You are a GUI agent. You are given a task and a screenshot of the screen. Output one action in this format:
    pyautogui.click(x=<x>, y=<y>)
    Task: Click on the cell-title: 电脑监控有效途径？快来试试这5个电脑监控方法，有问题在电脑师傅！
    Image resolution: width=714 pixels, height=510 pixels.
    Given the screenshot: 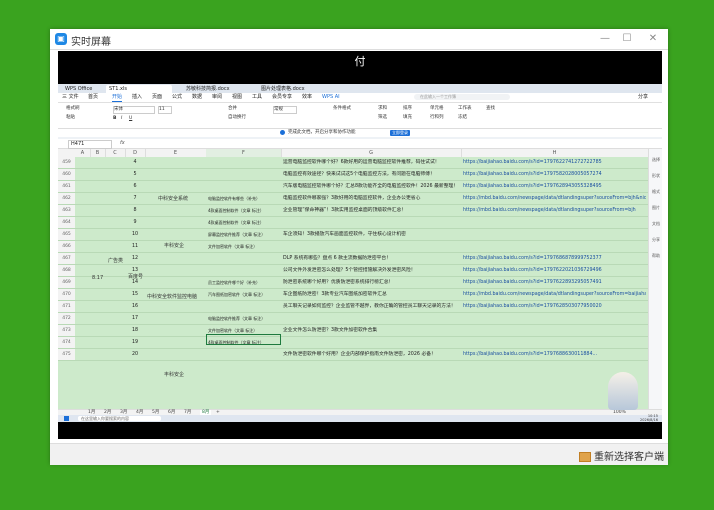 What is the action you would take?
    pyautogui.click(x=371, y=174)
    